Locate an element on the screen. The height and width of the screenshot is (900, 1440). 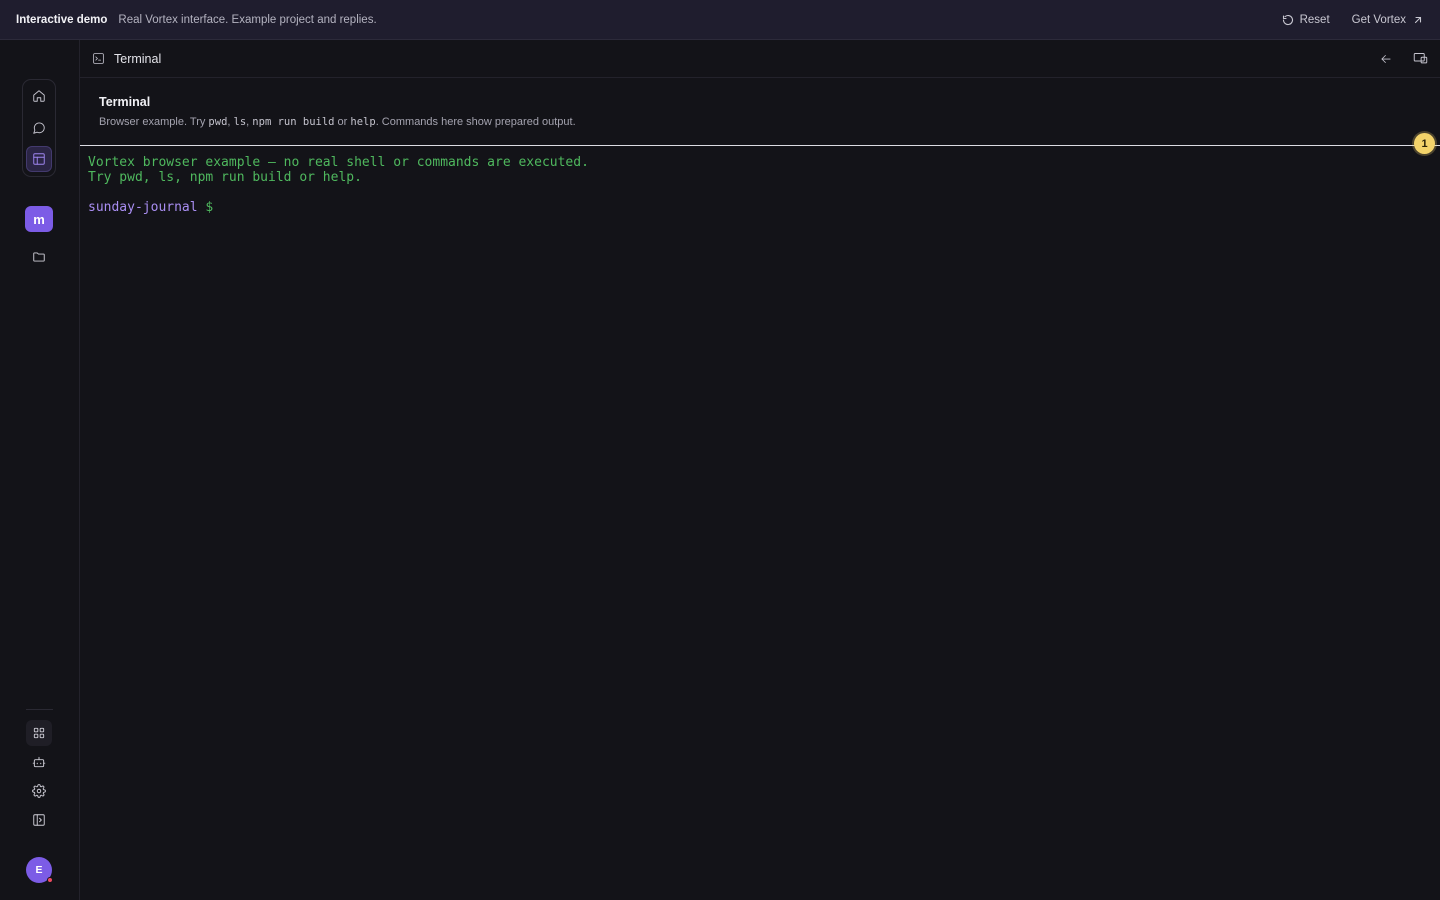
toggle-panel-button is located at coordinates (39, 820).